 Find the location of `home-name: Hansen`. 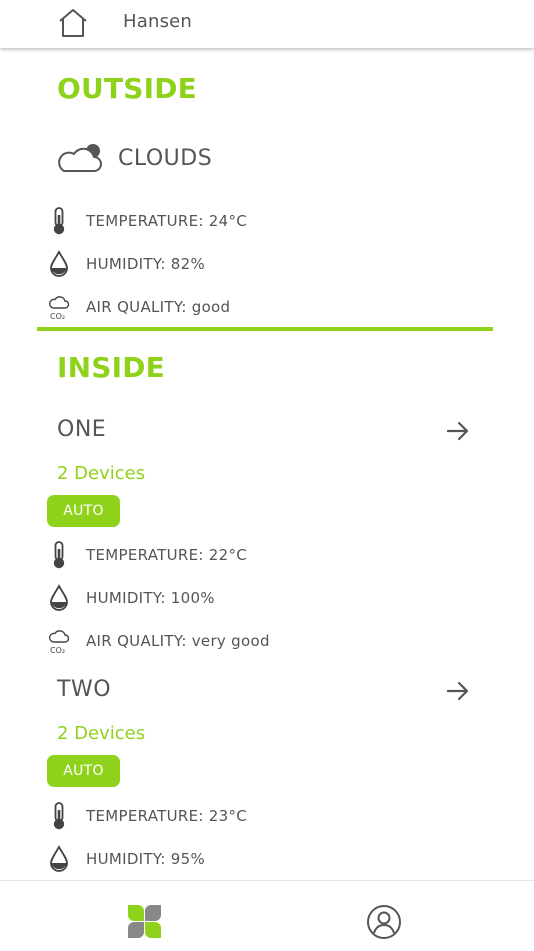

home-name: Hansen is located at coordinates (157, 21).